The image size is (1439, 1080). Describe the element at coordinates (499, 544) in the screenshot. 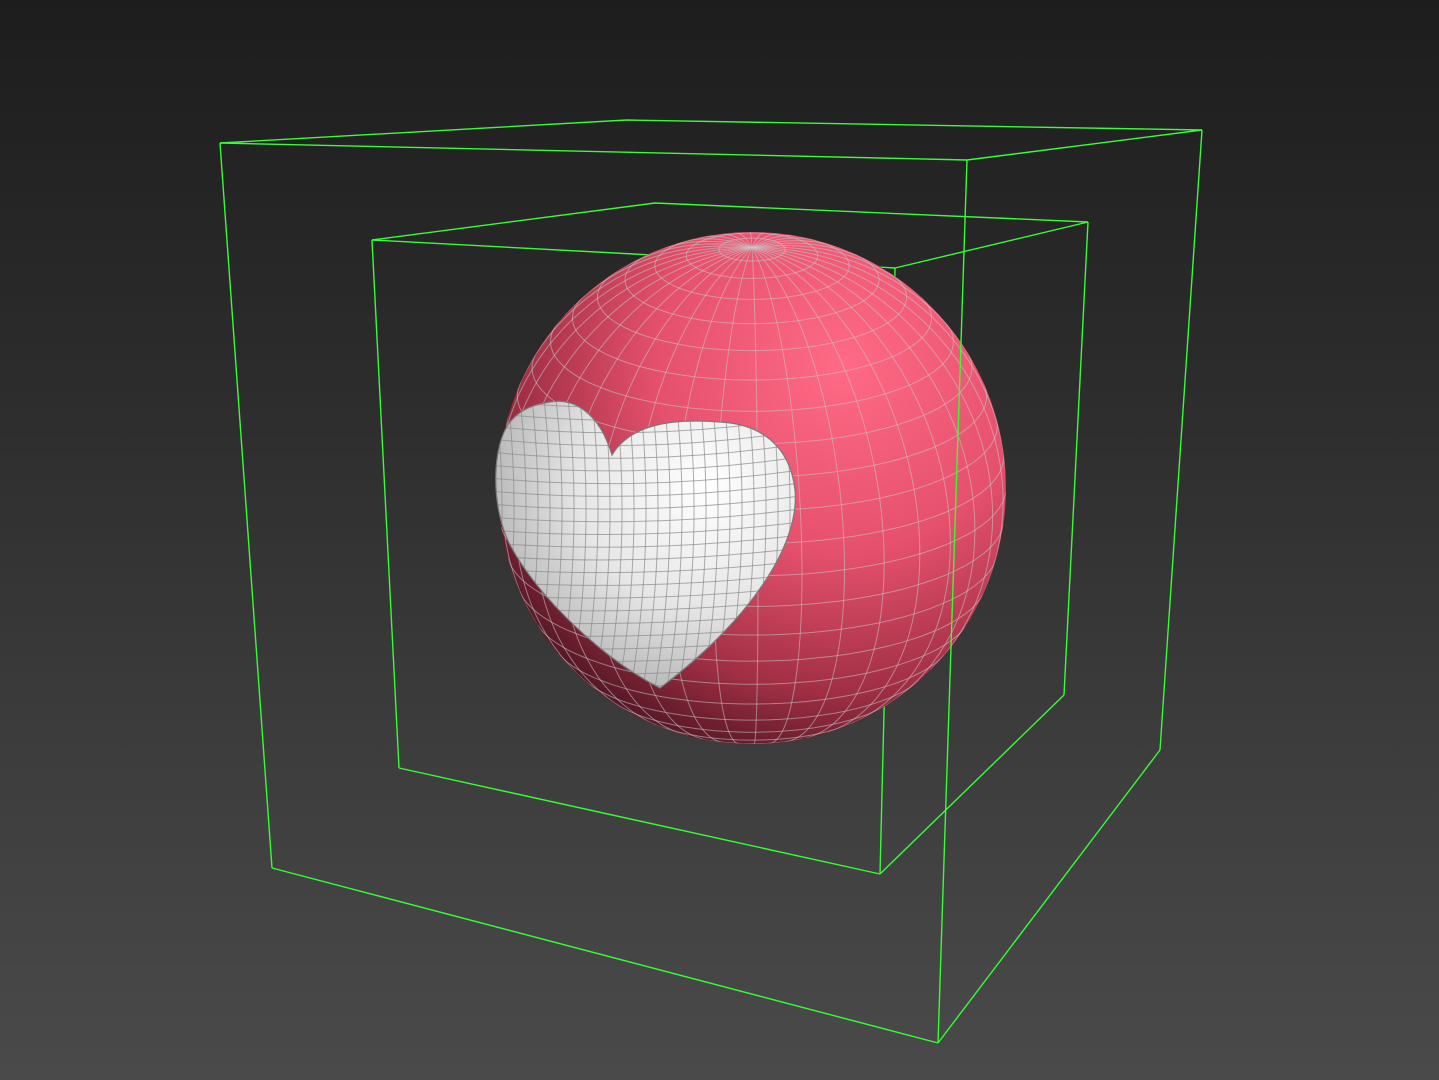

I see `heart-wire-edge` at that location.